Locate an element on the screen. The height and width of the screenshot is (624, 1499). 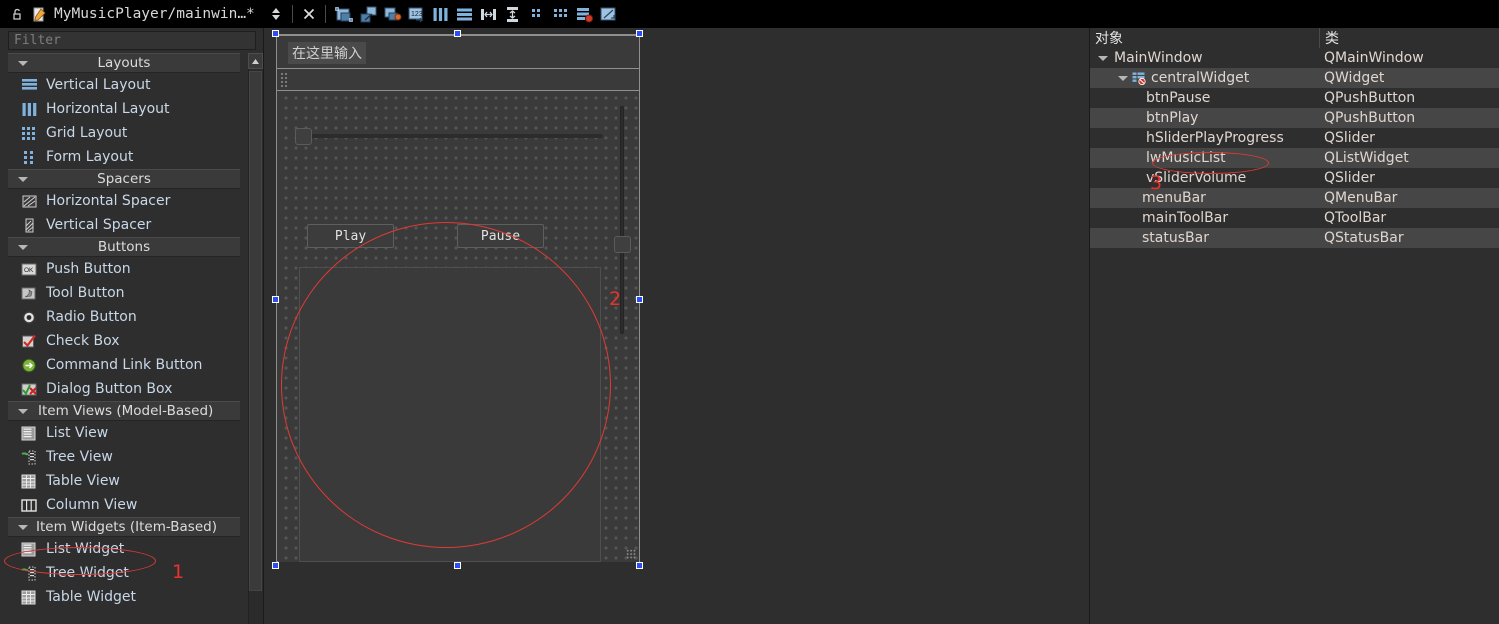
widget-group-spacers: Spacers is located at coordinates (124, 179).